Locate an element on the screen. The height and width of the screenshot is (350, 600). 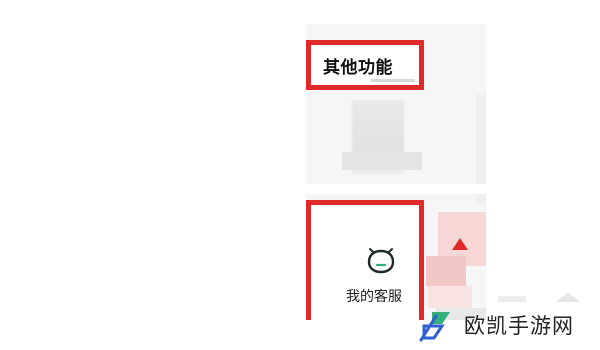
customer-service-label: 我的客服 is located at coordinates (374, 296).